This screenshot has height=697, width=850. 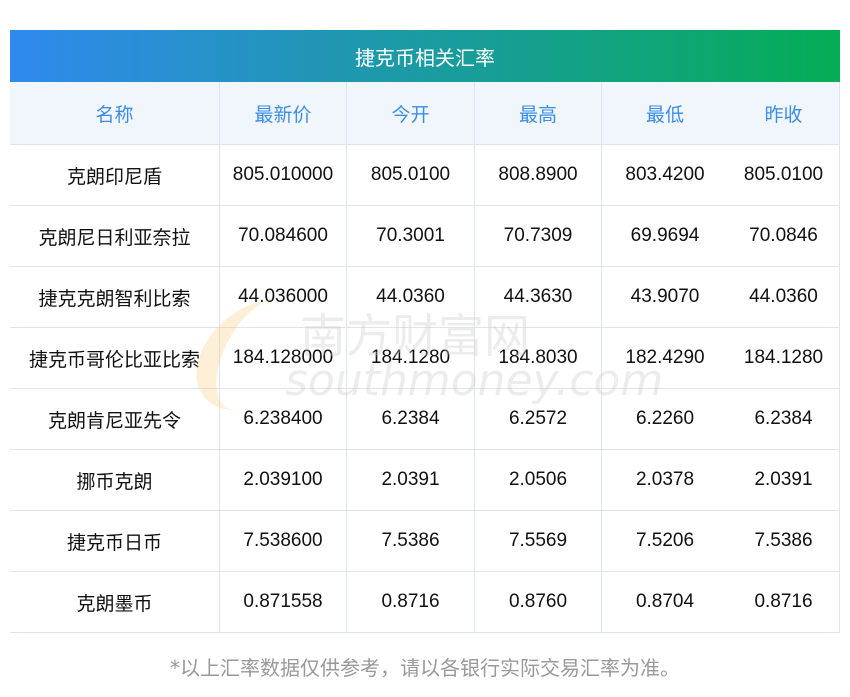 I want to click on table-title: 捷克币相关汇率, so click(x=425, y=56).